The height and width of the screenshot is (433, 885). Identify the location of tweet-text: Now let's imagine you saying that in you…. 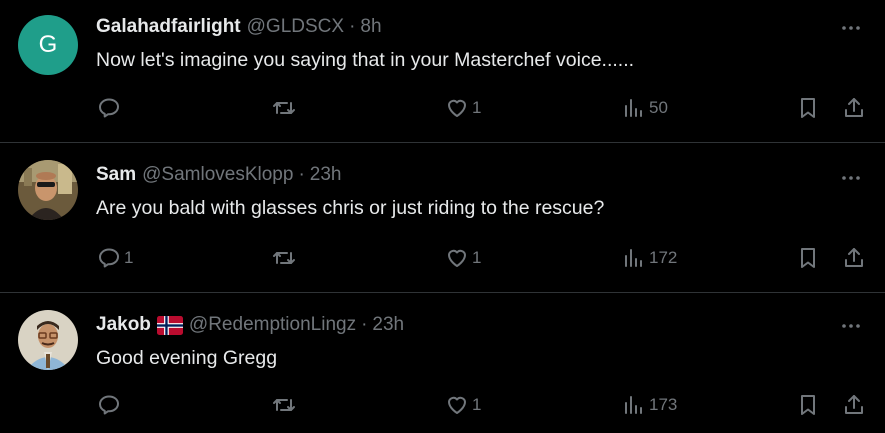
(365, 60).